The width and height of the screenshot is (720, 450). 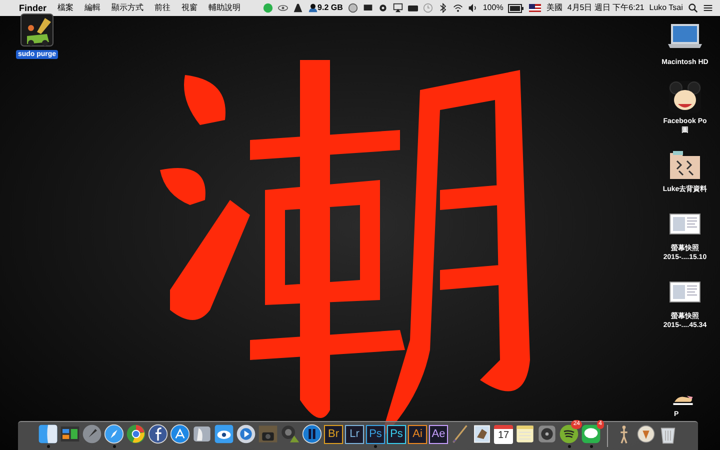 I want to click on airplay-icon, so click(x=397, y=8).